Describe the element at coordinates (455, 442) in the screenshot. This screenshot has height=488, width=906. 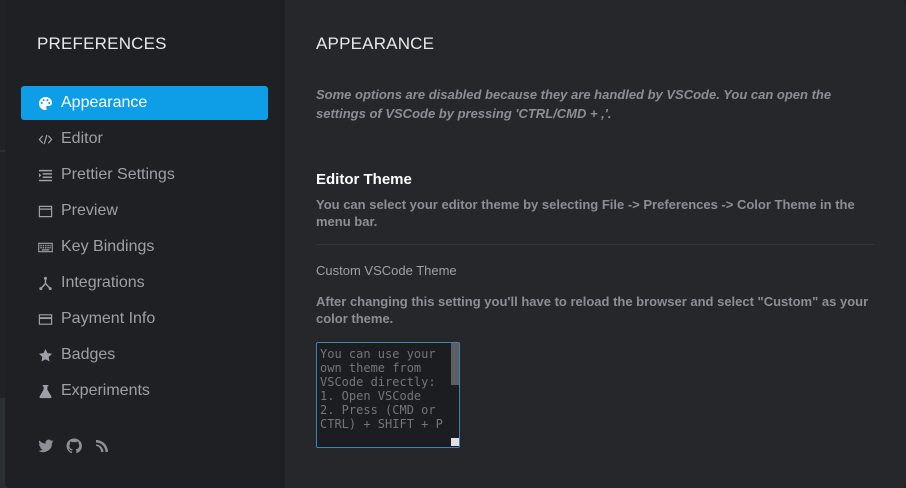
I see `textarea-resize-handle` at that location.